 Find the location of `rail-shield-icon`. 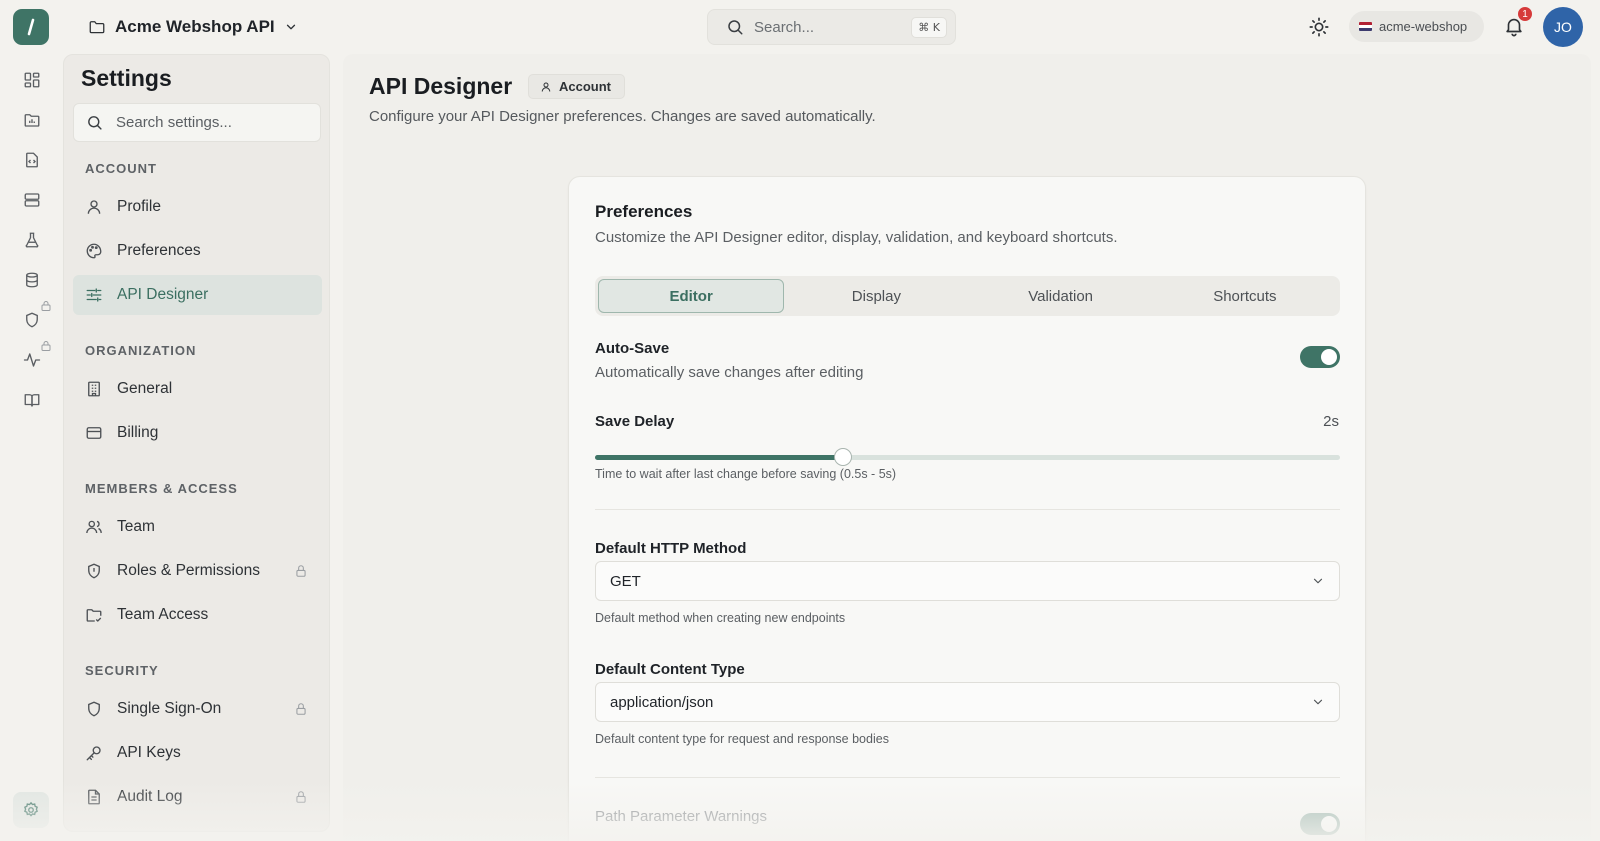

rail-shield-icon is located at coordinates (32, 320).